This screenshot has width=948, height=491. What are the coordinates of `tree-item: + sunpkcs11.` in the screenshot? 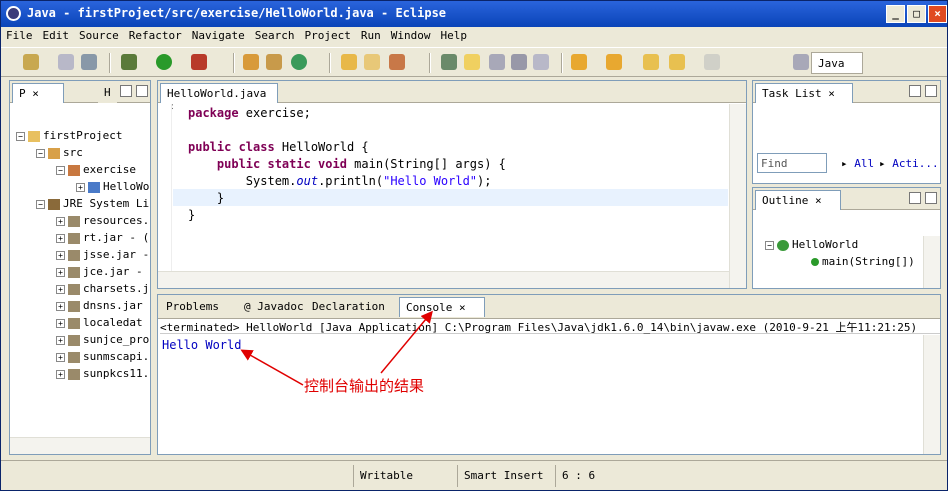 It's located at (80, 373).